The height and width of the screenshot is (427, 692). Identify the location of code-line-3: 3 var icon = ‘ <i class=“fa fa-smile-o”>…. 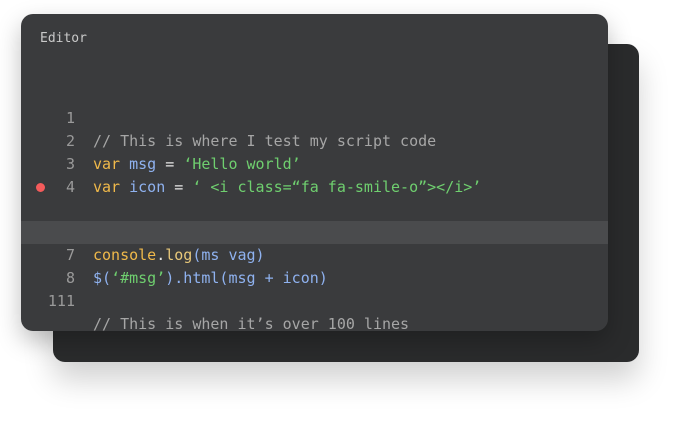
(314, 163).